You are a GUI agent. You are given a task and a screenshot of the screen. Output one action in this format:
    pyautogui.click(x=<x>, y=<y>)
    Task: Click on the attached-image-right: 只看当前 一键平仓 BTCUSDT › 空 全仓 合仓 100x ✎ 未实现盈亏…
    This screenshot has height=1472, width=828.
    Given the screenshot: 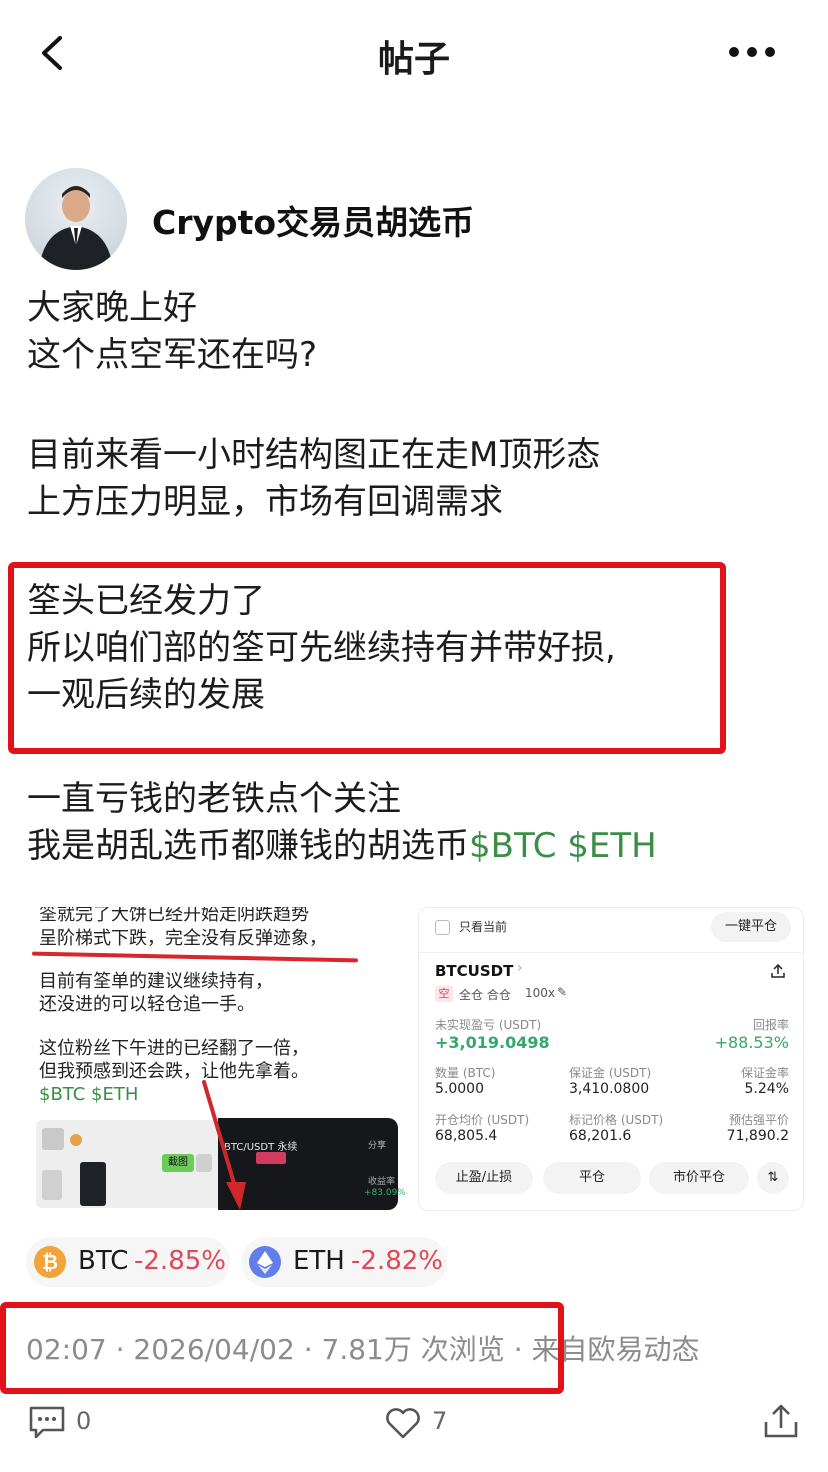 What is the action you would take?
    pyautogui.click(x=611, y=1059)
    